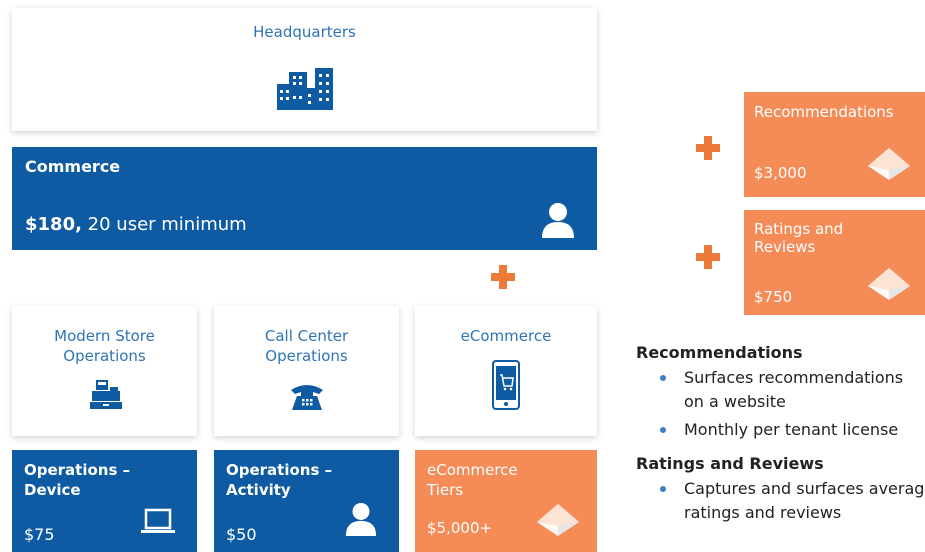  I want to click on license-title: Operations – Device, so click(77, 480).